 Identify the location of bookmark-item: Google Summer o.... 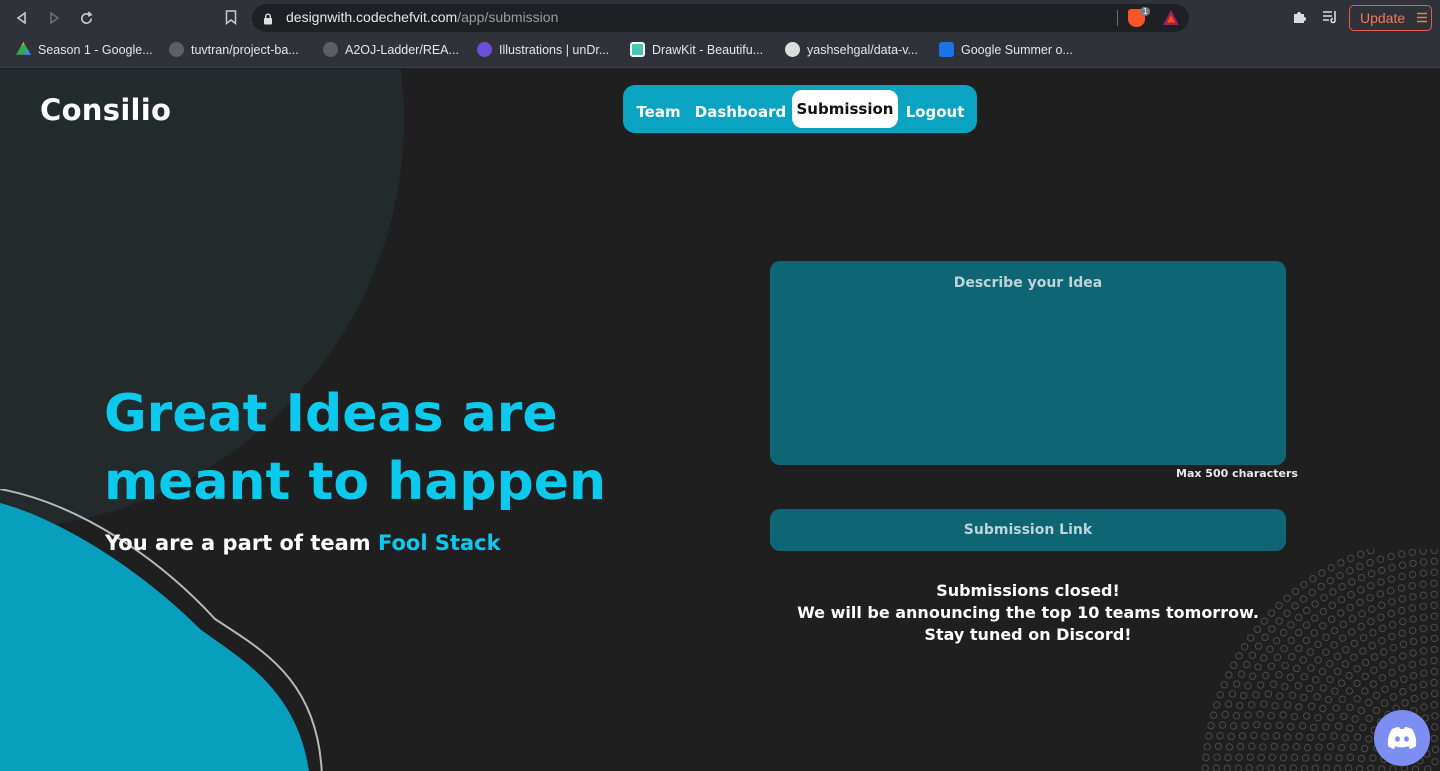
(1006, 49).